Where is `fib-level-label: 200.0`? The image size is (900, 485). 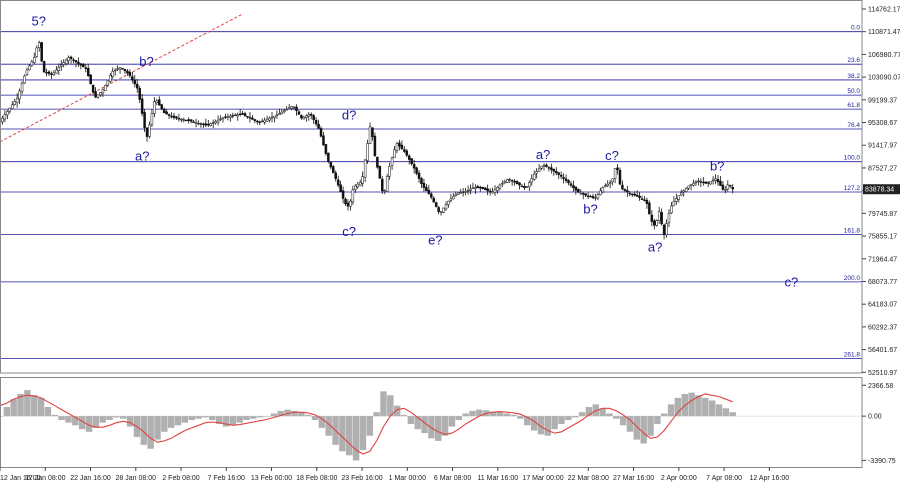 fib-level-label: 200.0 is located at coordinates (852, 278).